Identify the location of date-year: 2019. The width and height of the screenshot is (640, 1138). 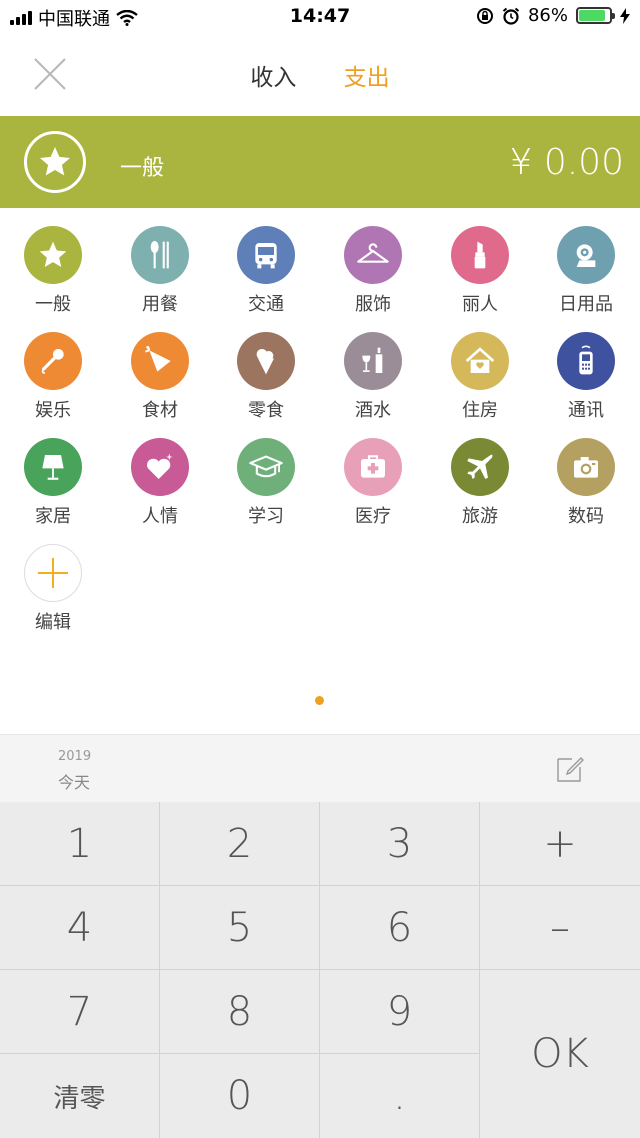
(74, 756).